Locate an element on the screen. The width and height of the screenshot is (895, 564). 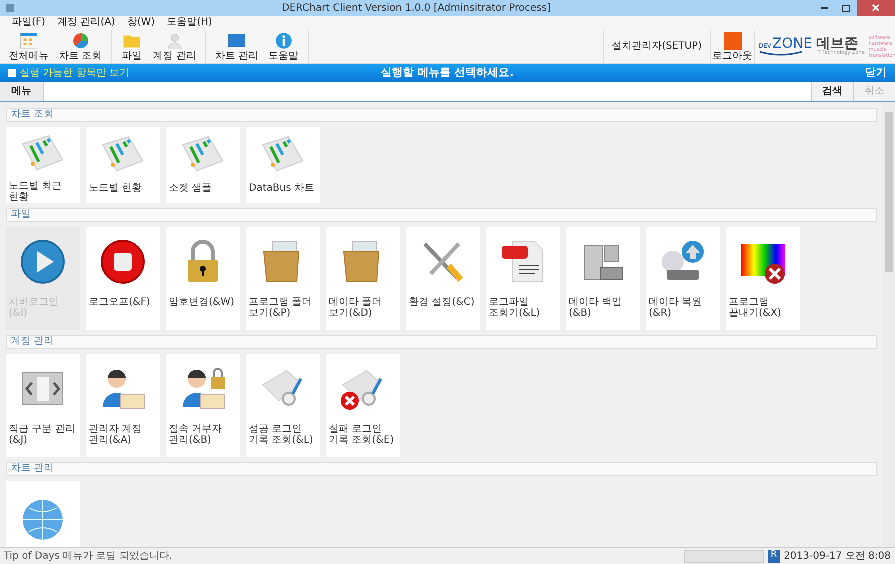
toolbar-button: 전체메뉴 is located at coordinates (29, 46).